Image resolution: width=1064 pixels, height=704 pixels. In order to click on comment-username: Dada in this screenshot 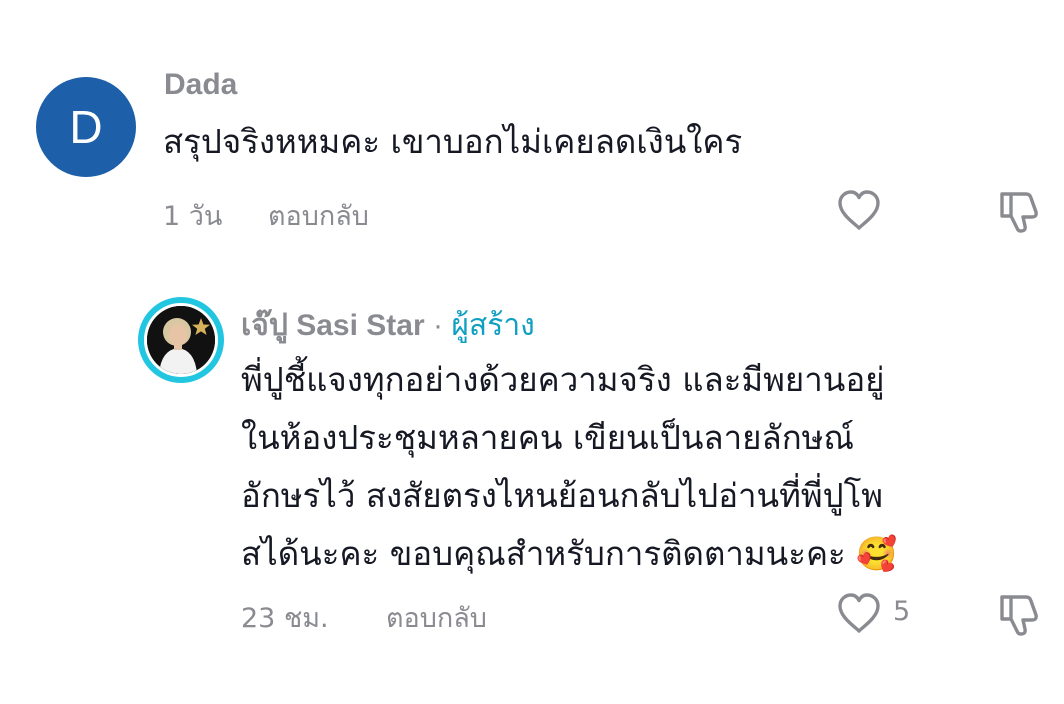, I will do `click(200, 85)`.